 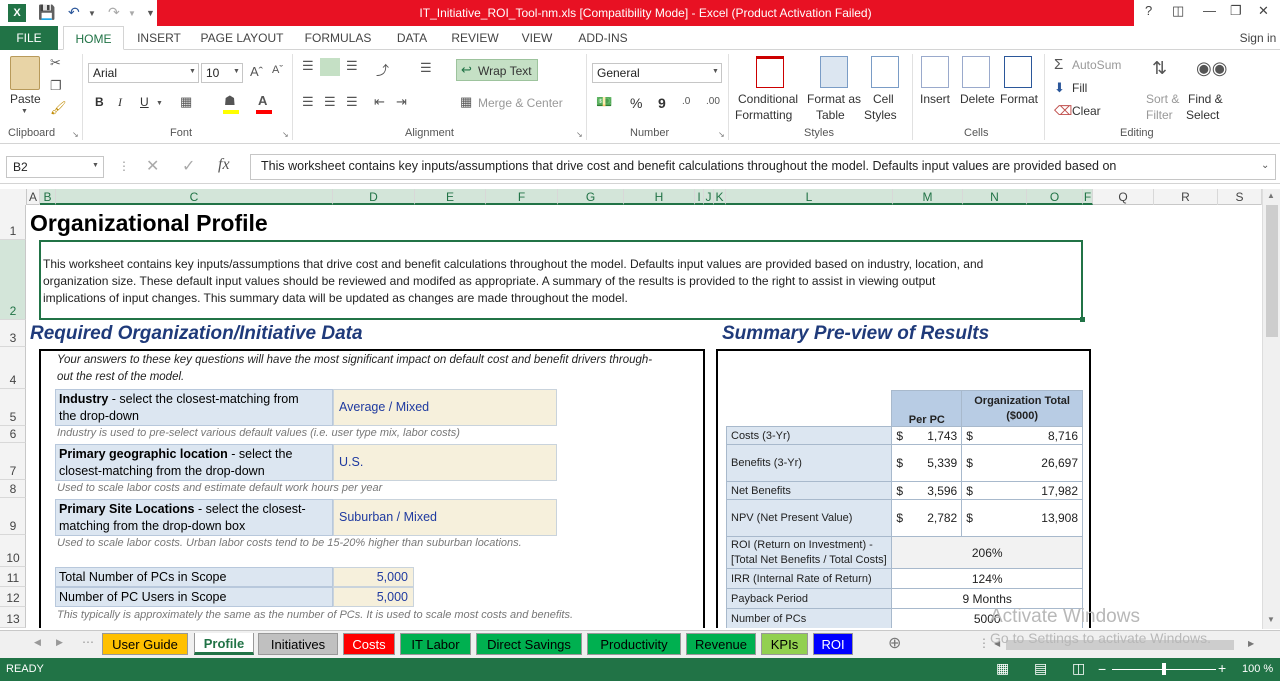 I want to click on underline-dropdown-icon: ▼, so click(x=159, y=103).